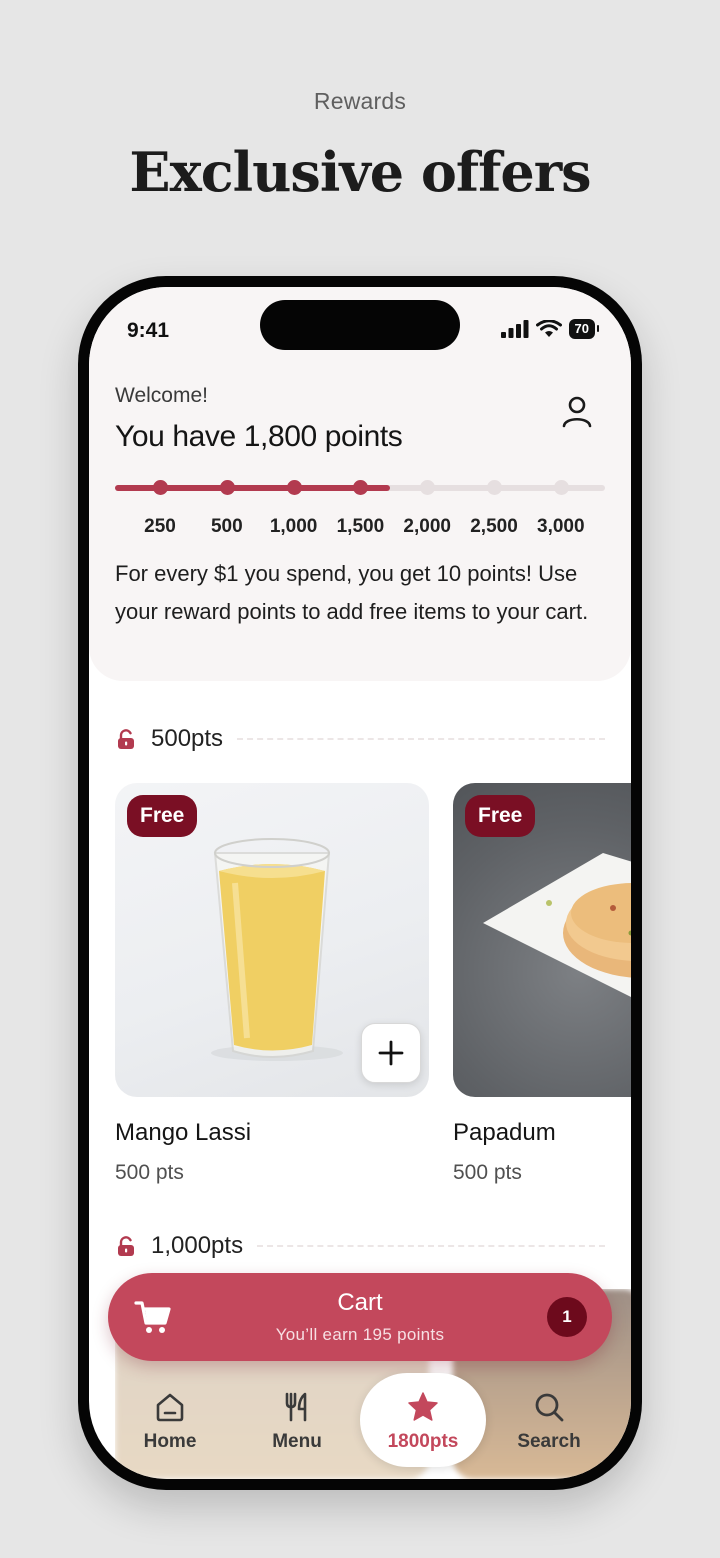 The width and height of the screenshot is (720, 1558). I want to click on cart-subtitle: You’ll earn 195 points, so click(360, 1334).